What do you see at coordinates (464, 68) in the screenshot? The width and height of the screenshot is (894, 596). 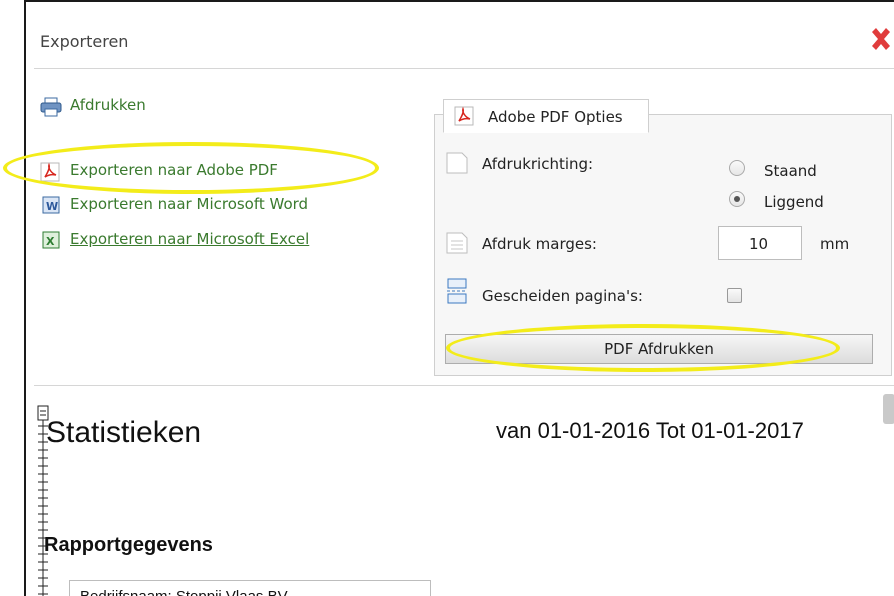 I see `title-divider` at bounding box center [464, 68].